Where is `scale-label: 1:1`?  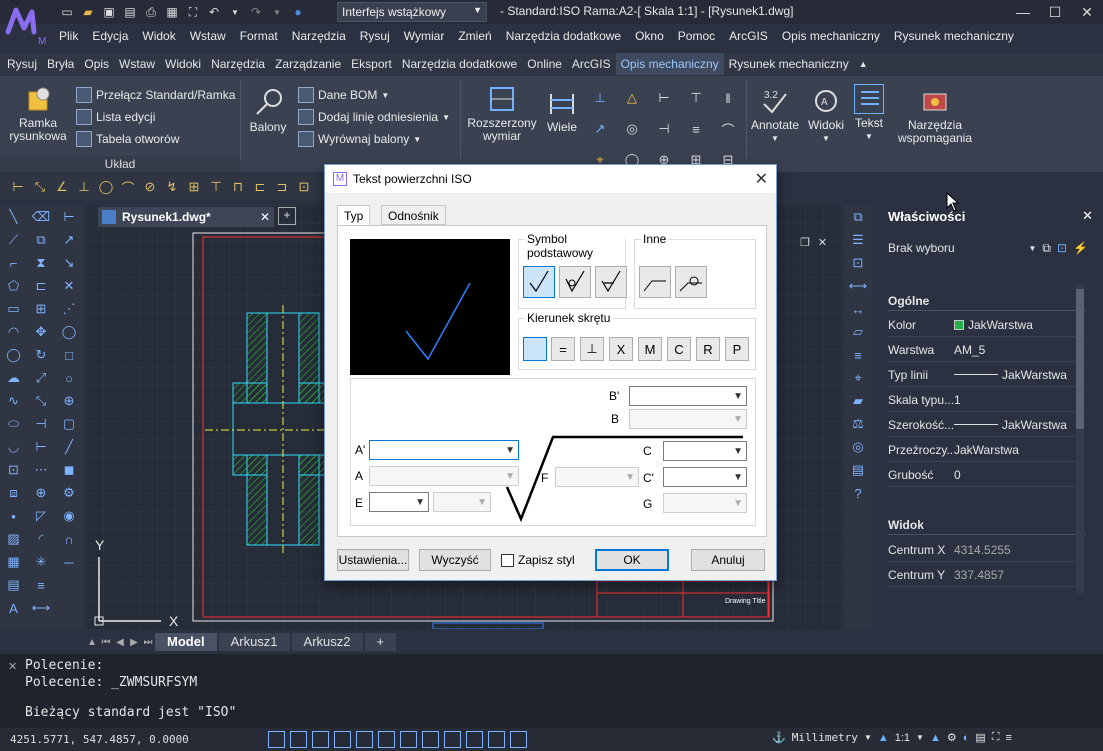 scale-label: 1:1 is located at coordinates (902, 738).